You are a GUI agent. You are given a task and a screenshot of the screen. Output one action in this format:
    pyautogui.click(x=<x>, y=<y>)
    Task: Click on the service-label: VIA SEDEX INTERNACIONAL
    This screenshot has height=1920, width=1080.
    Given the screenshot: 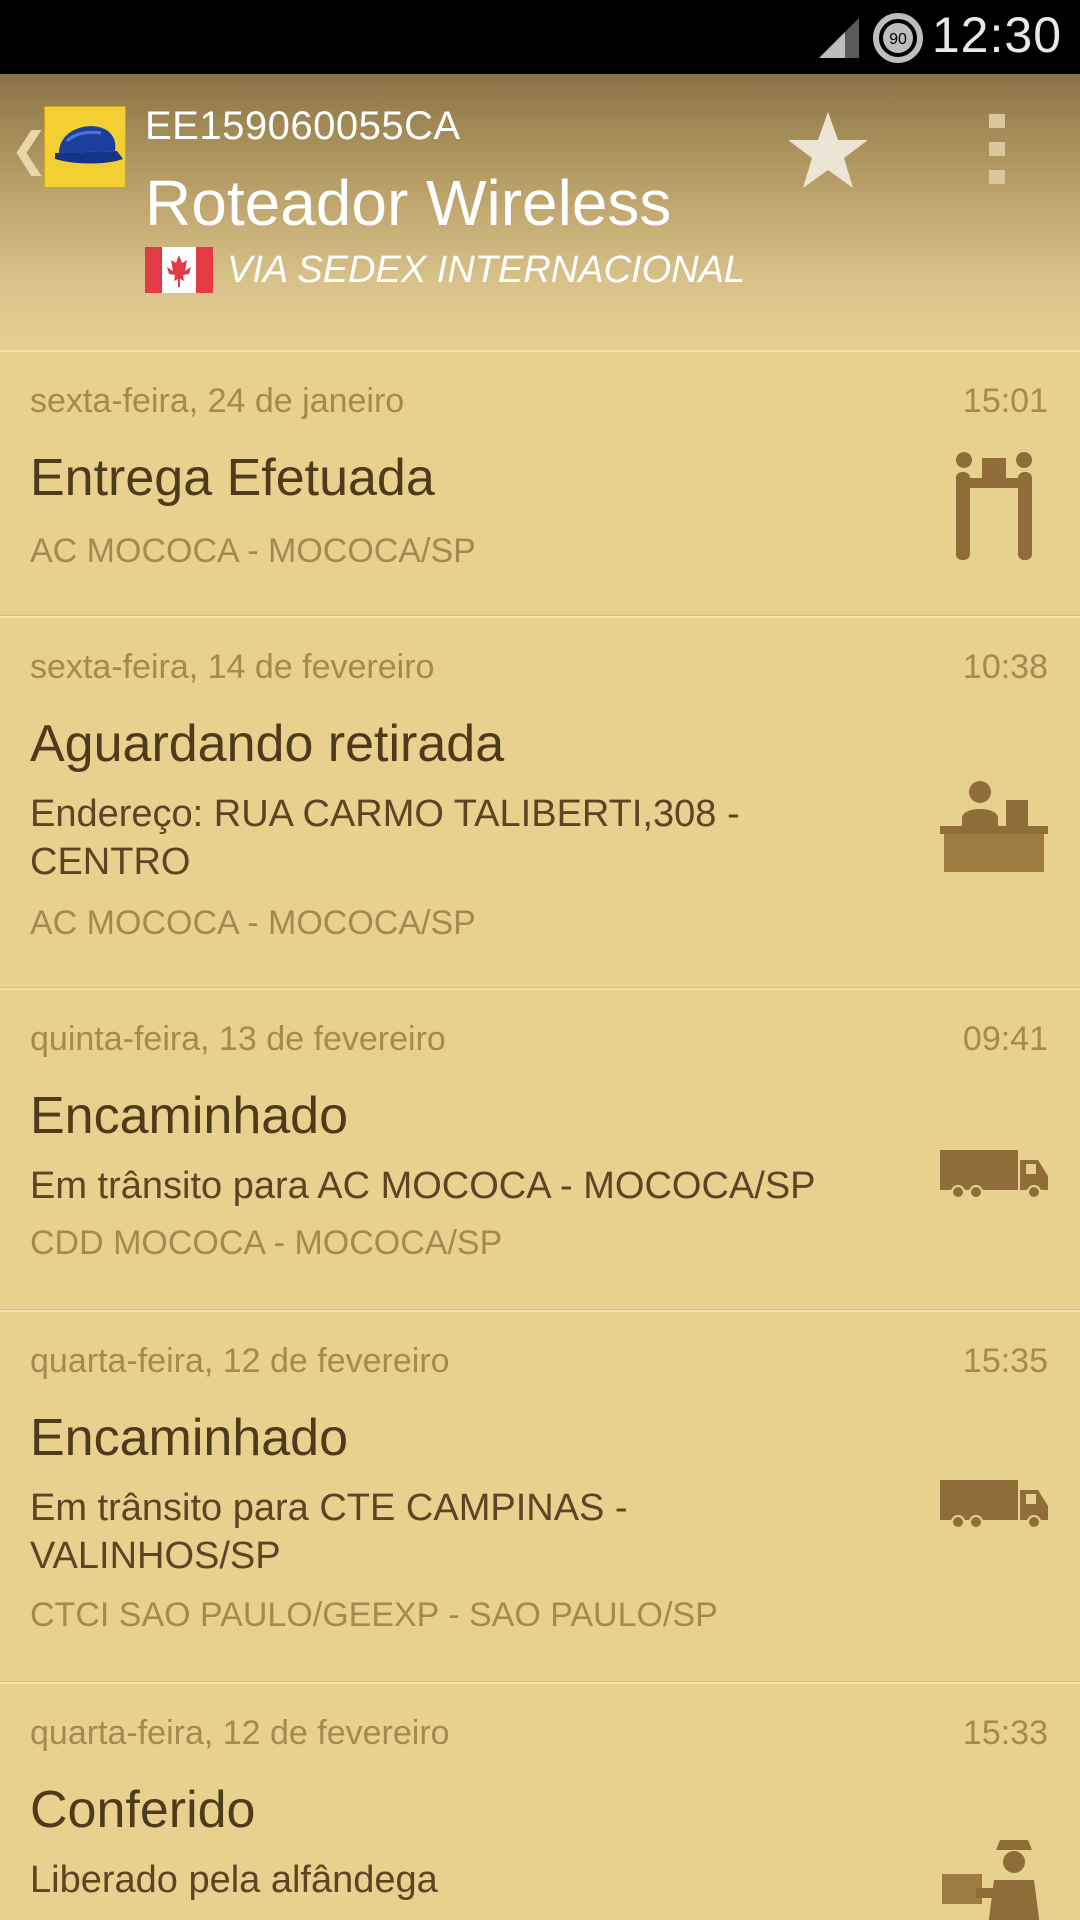 What is the action you would take?
    pyautogui.click(x=486, y=269)
    